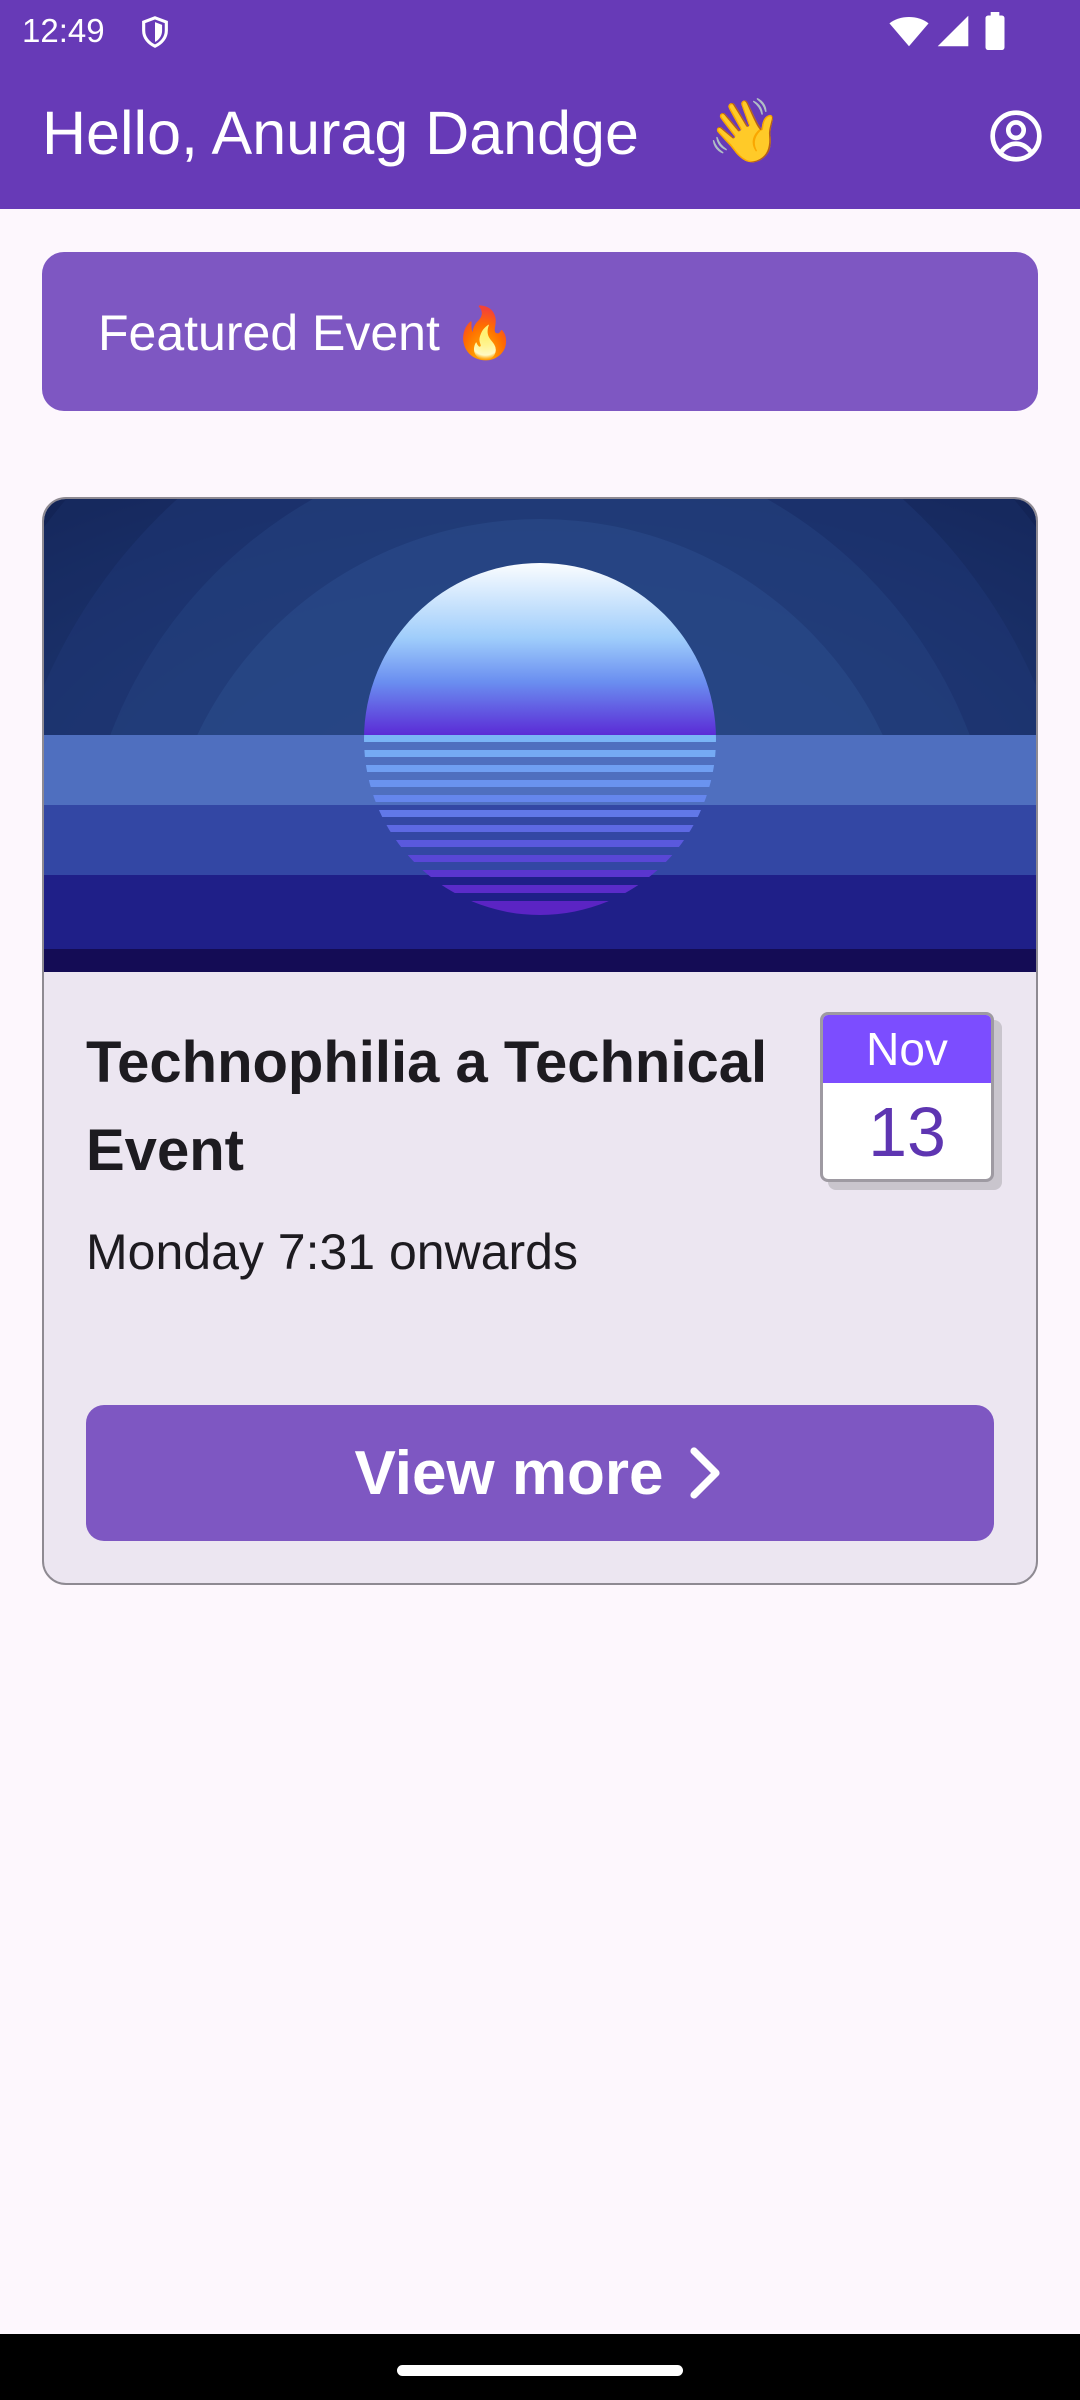 The height and width of the screenshot is (2400, 1080). Describe the element at coordinates (909, 31) in the screenshot. I see `wifi-icon` at that location.